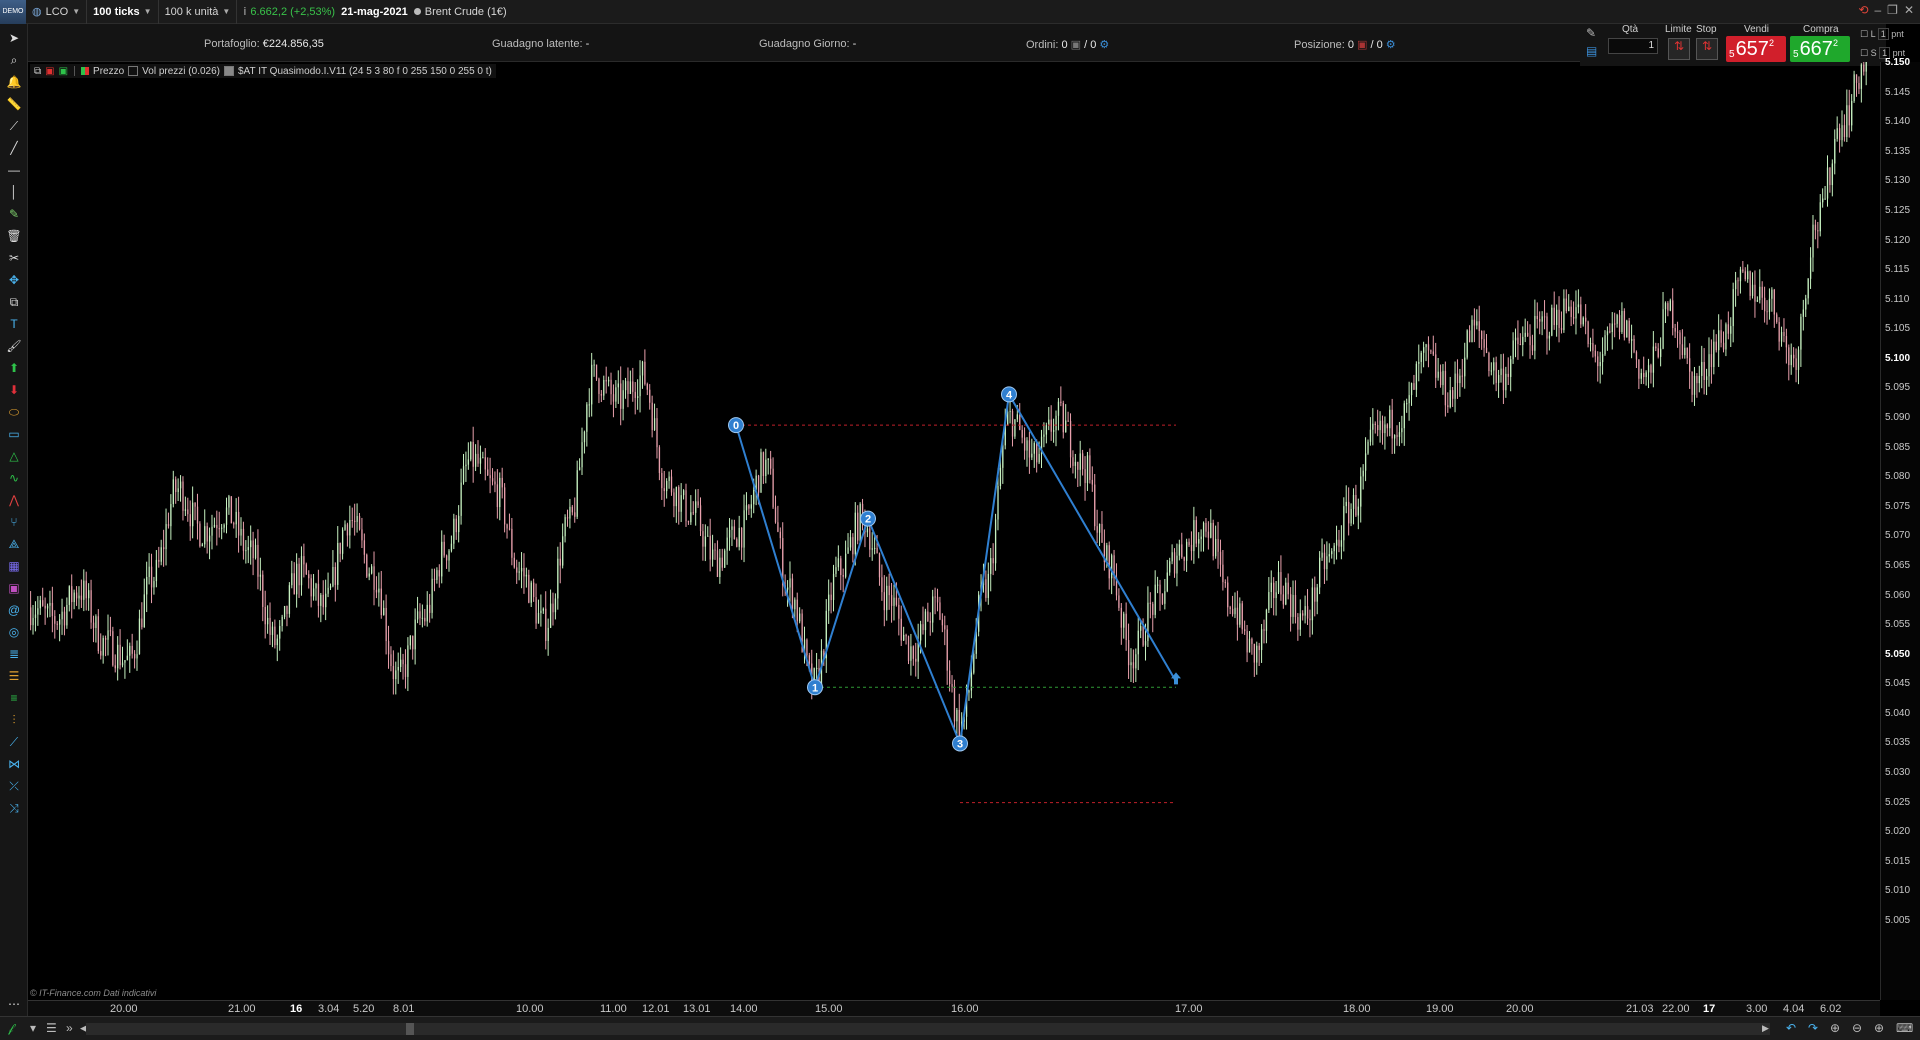 The height and width of the screenshot is (1040, 1920). I want to click on sell-button: 5 657 2, so click(1756, 49).